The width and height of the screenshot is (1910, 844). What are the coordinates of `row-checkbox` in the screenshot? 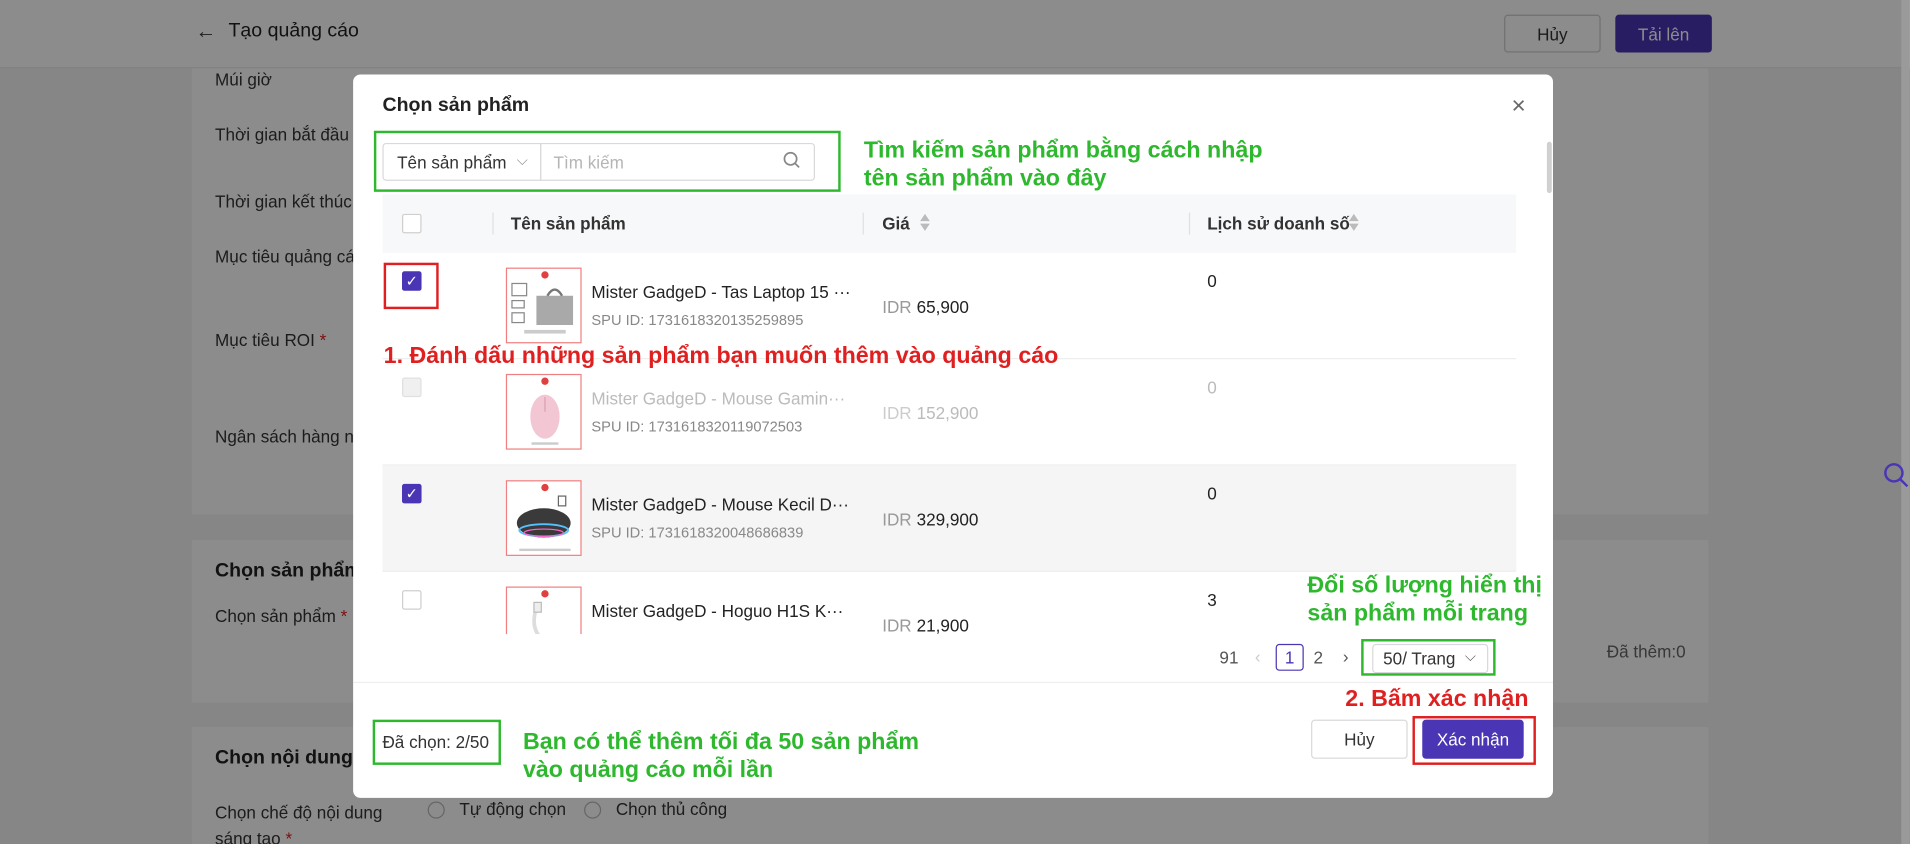 It's located at (411, 600).